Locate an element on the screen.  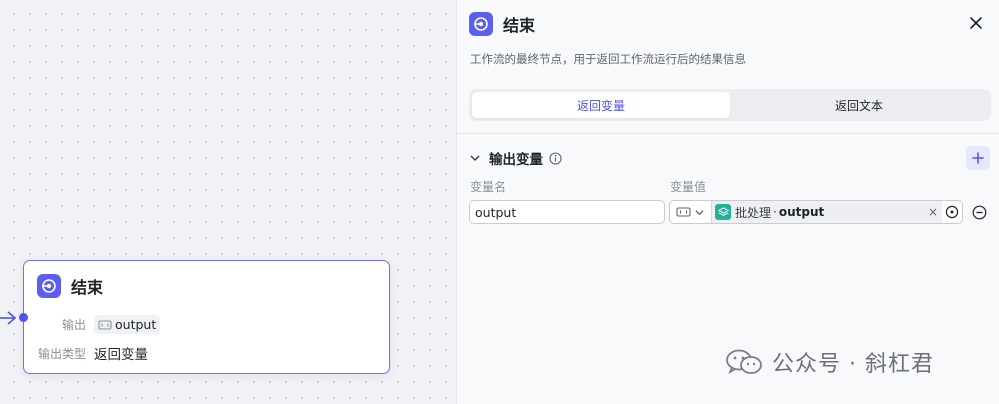
reference-variable-name: output is located at coordinates (801, 212).